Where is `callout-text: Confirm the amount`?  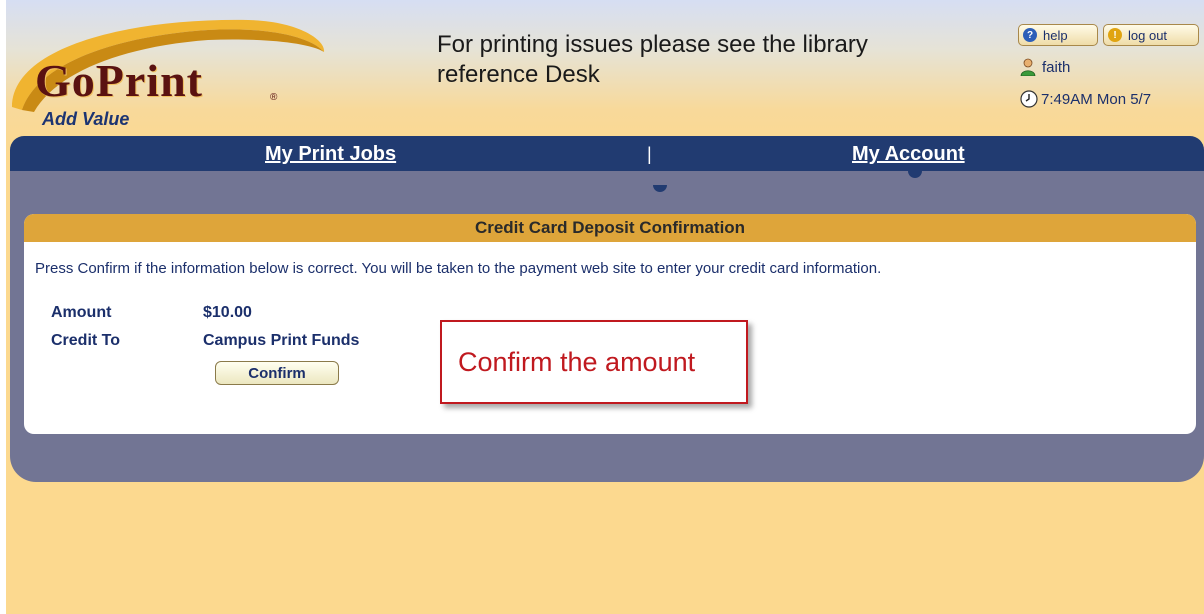
callout-text: Confirm the amount is located at coordinates (577, 361).